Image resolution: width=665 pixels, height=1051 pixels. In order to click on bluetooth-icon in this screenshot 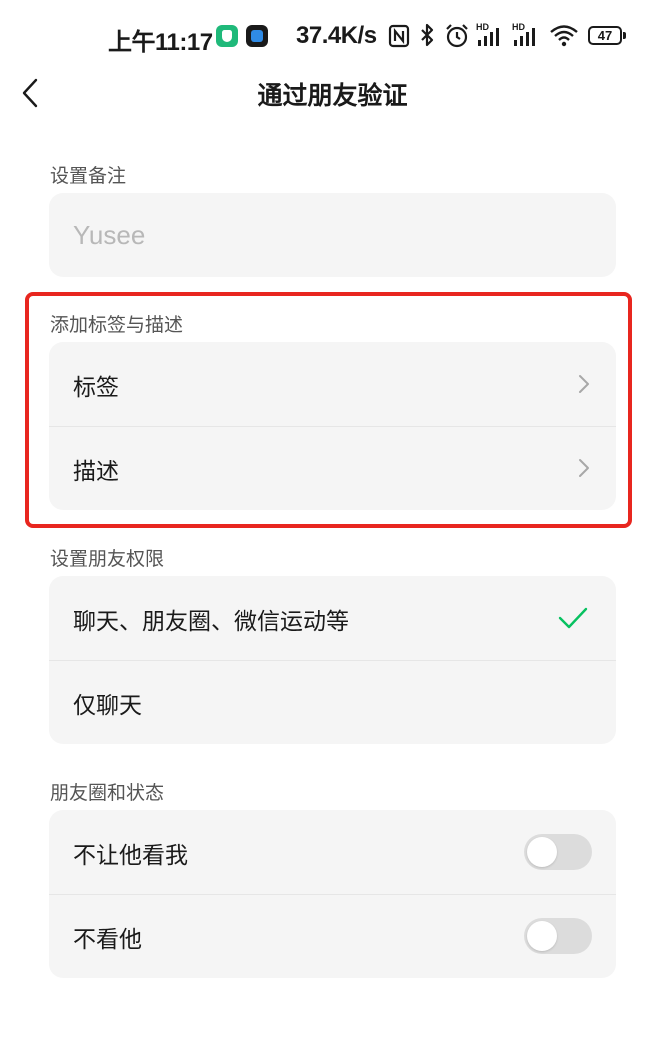, I will do `click(427, 35)`.